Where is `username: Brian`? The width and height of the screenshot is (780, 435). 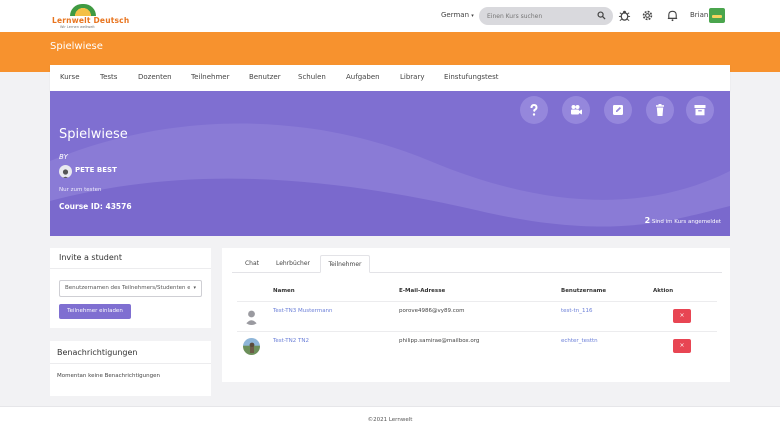
username: Brian is located at coordinates (699, 15).